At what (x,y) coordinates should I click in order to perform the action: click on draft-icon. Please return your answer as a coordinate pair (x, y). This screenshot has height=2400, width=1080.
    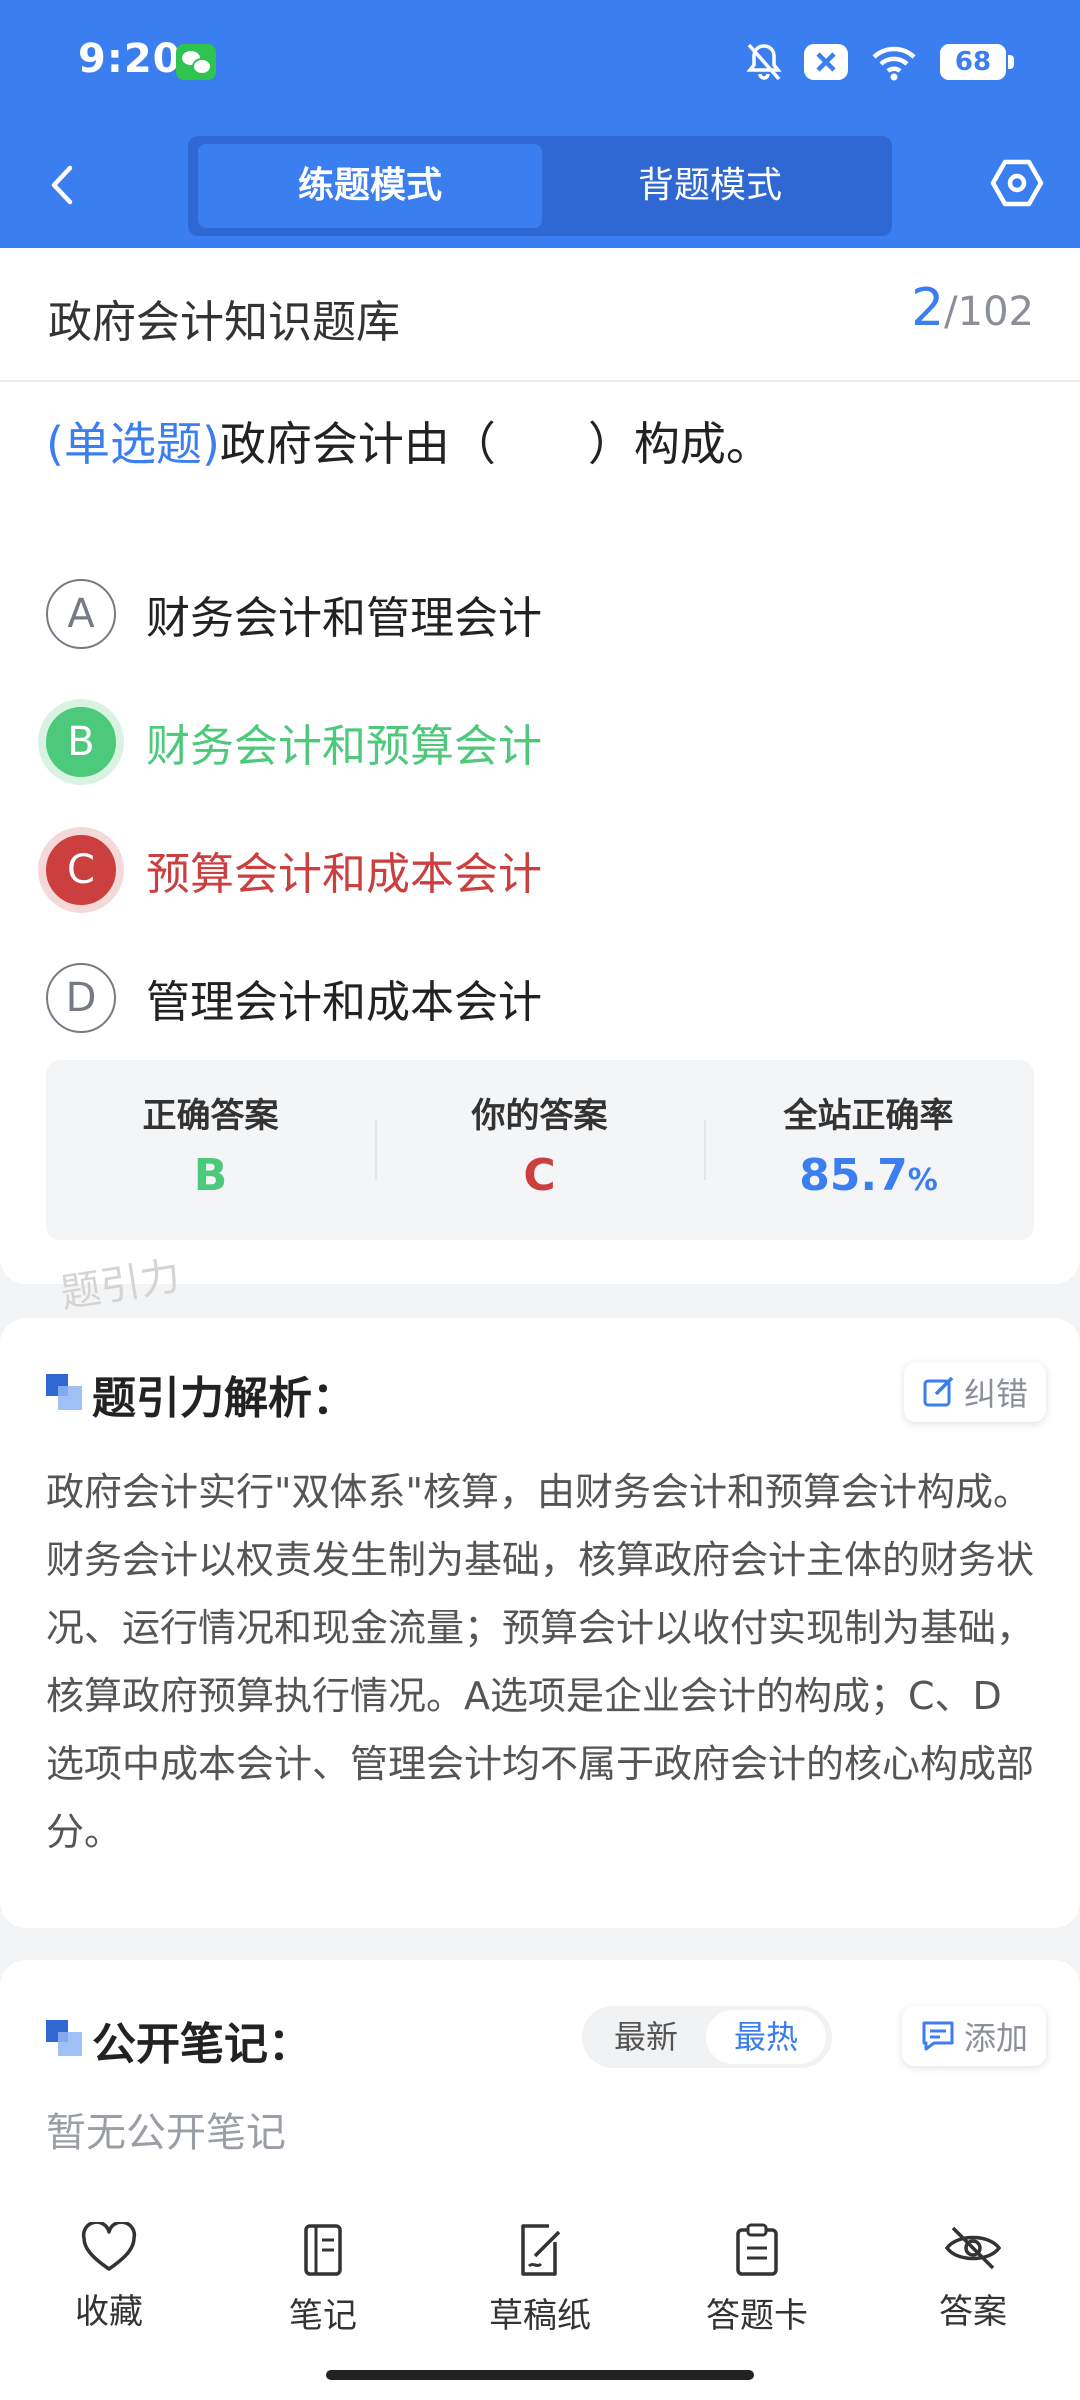
    Looking at the image, I should click on (541, 2250).